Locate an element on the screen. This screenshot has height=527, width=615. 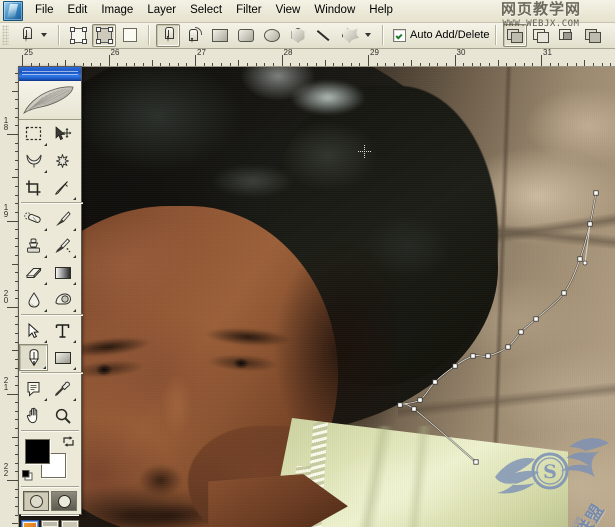
menu-edit: Edit is located at coordinates (78, 11).